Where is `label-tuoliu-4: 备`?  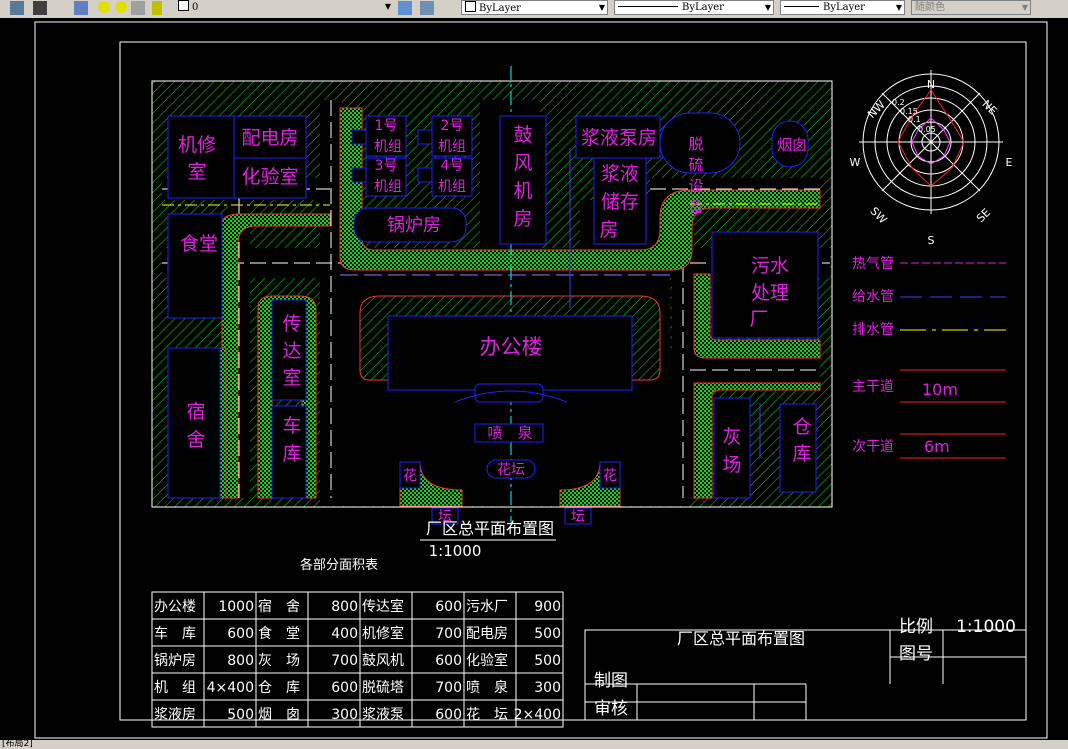 label-tuoliu-4: 备 is located at coordinates (695, 207).